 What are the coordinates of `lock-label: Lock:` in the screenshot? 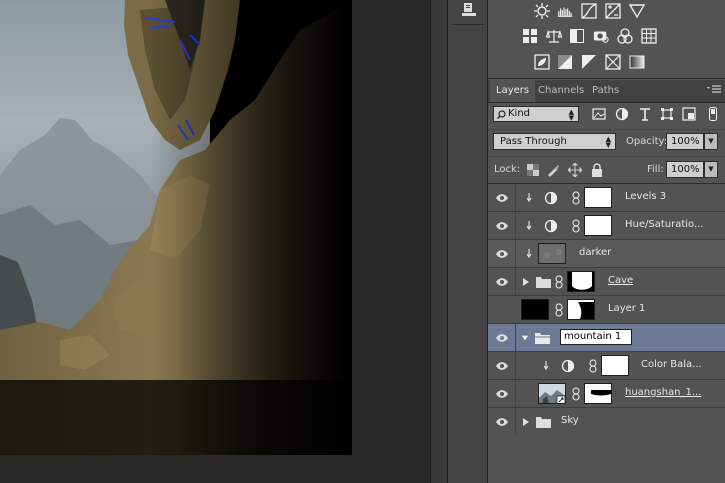 It's located at (507, 169).